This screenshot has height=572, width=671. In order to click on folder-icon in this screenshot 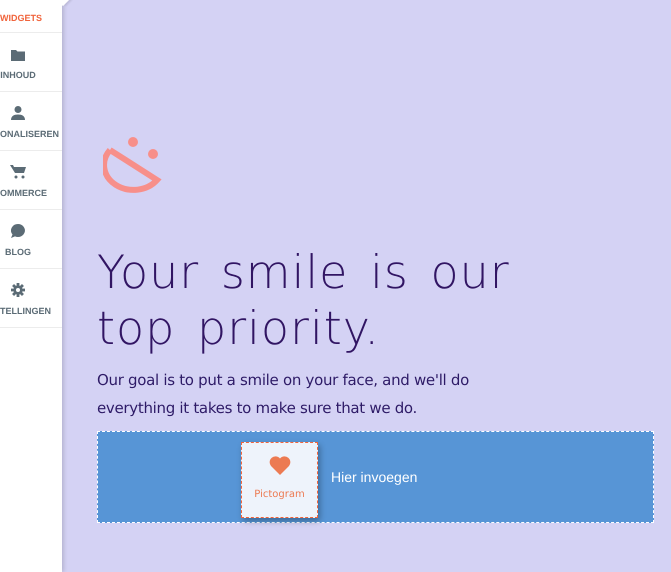, I will do `click(18, 55)`.